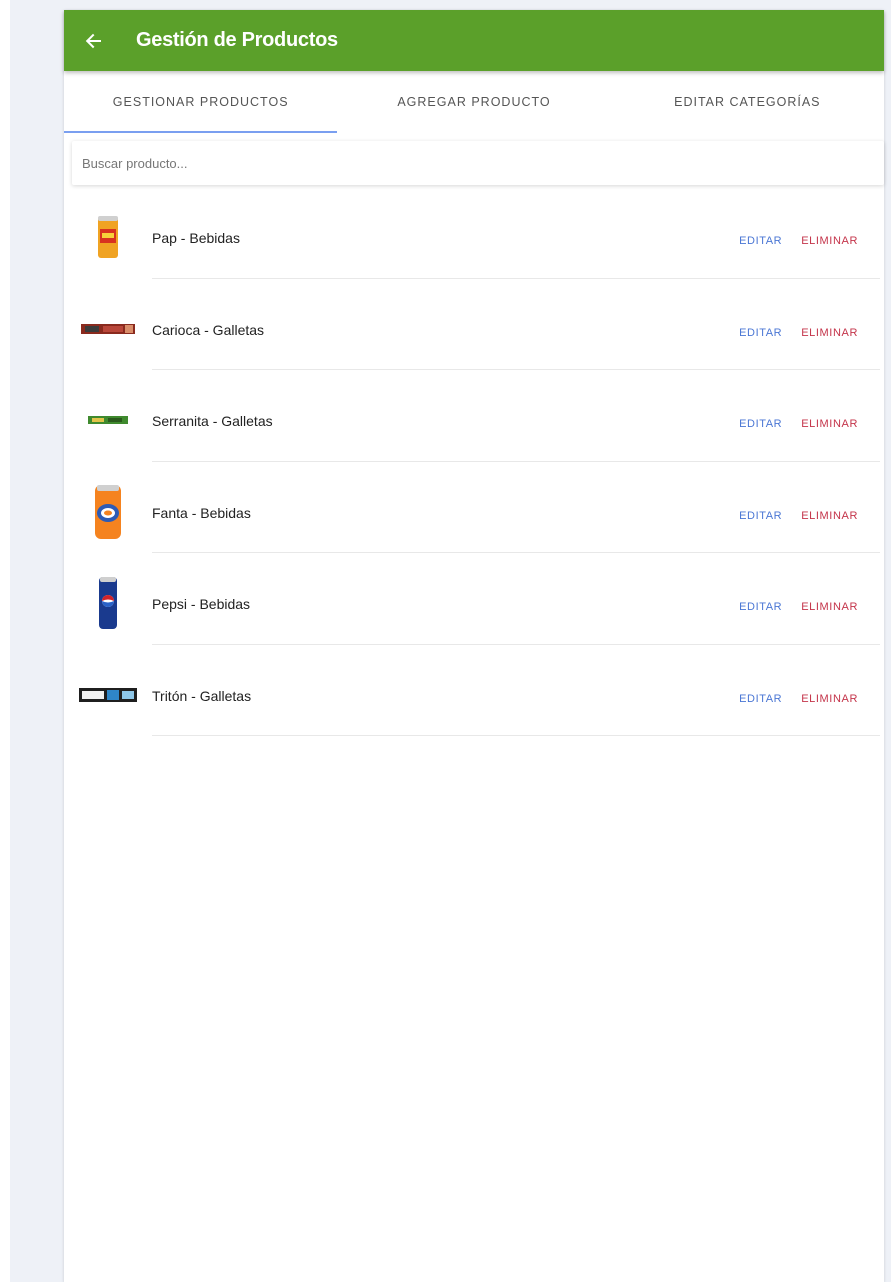 This screenshot has height=1282, width=891. What do you see at coordinates (474, 690) in the screenshot?
I see `list-item: Tritón - Galletas EDITAR ELIMINAR` at bounding box center [474, 690].